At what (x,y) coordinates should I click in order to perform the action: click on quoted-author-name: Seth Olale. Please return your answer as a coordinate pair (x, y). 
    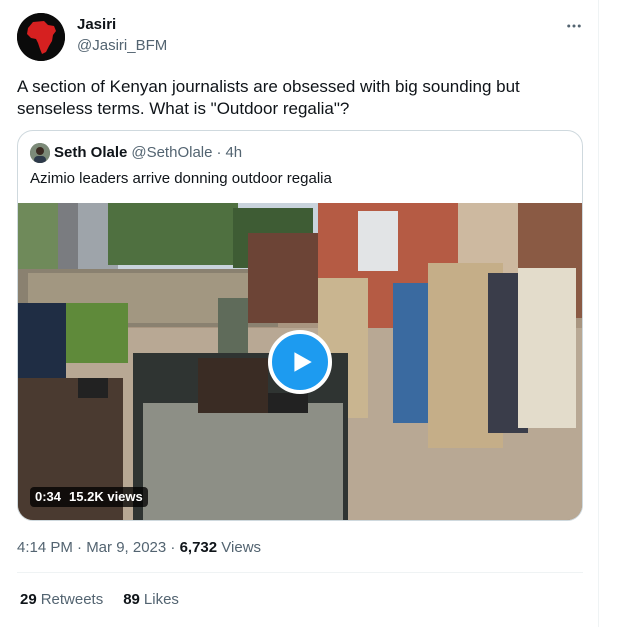
    Looking at the image, I should click on (90, 153).